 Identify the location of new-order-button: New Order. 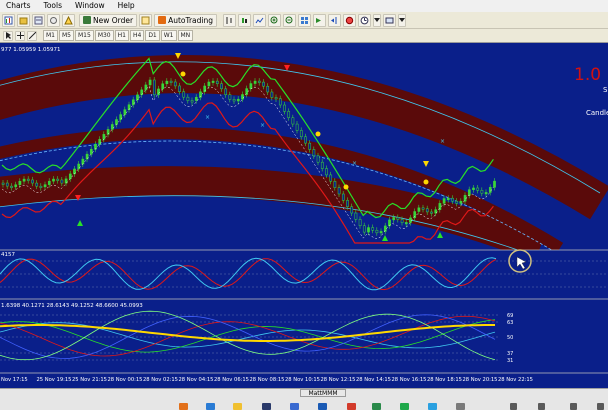
(108, 20).